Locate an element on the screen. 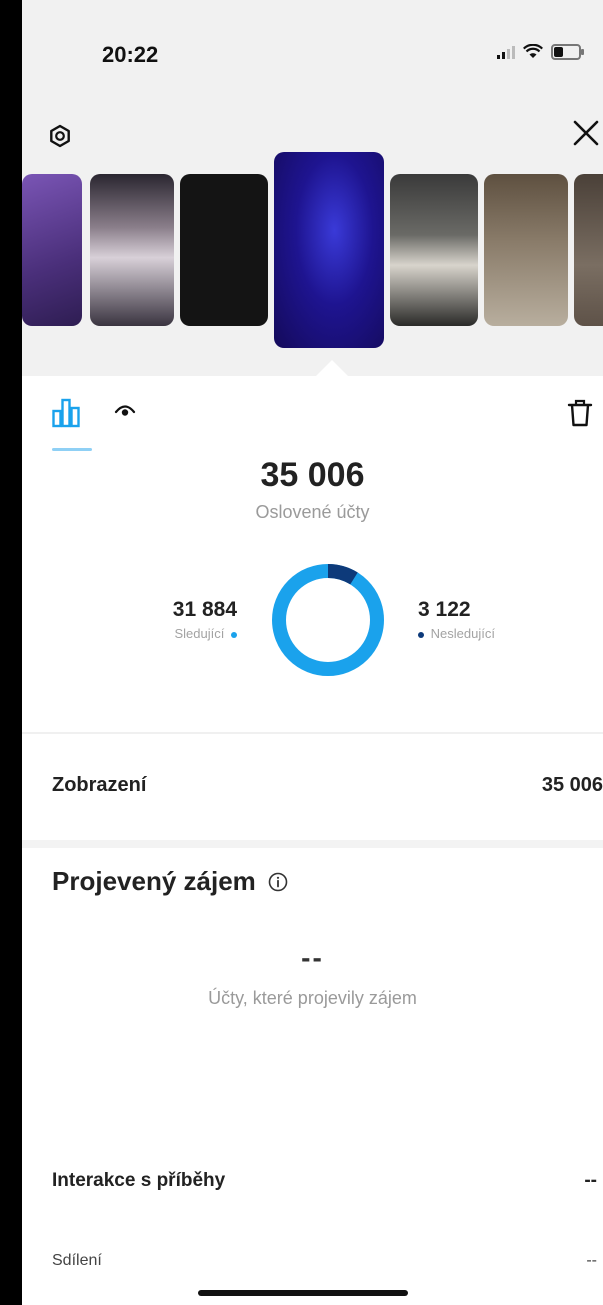 This screenshot has width=603, height=1305. shares-label: Sdílení is located at coordinates (77, 1260).